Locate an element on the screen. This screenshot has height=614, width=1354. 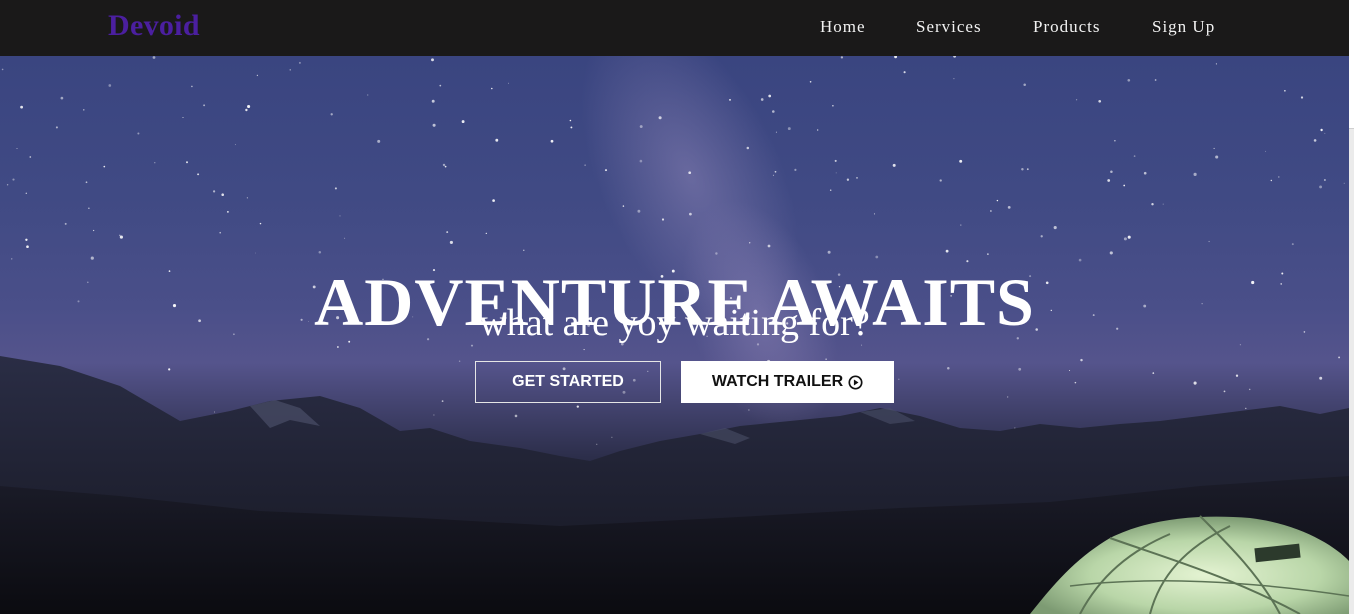
watch-trailer-button: WATCH TRAILER is located at coordinates (787, 382).